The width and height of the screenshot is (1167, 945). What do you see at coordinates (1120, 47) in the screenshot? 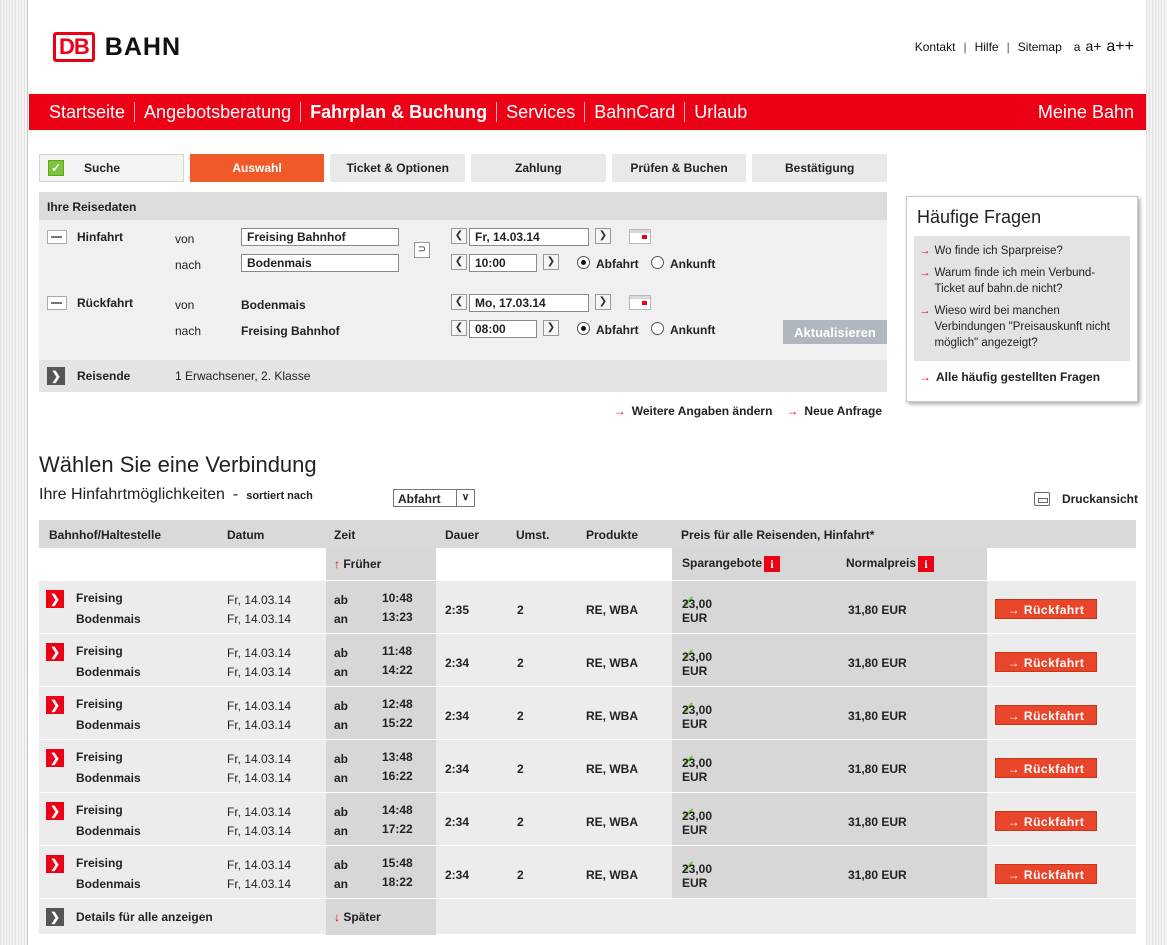
I see `font-size-xlarge: a++` at bounding box center [1120, 47].